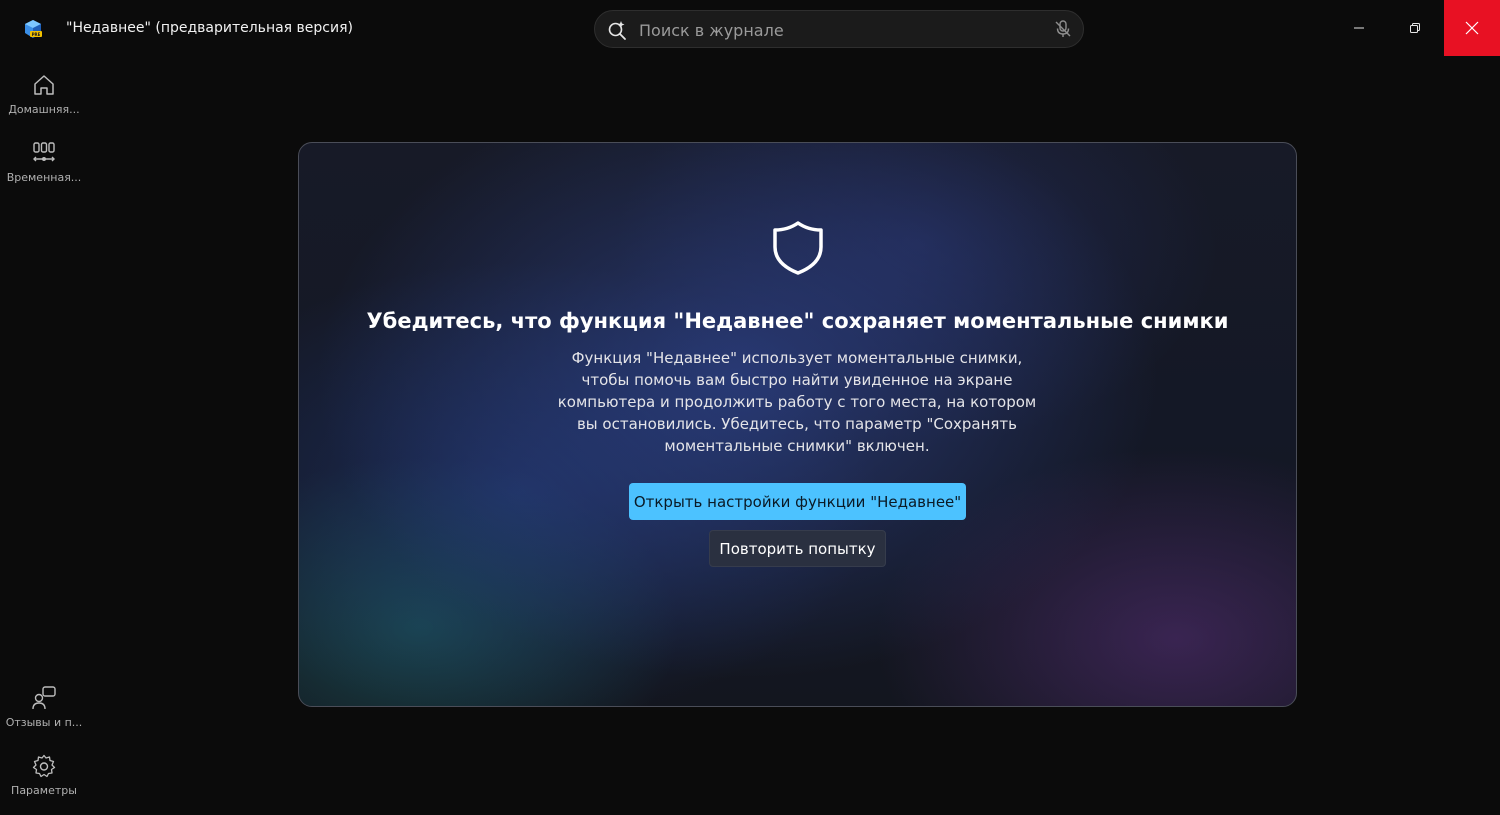  Describe the element at coordinates (33, 29) in the screenshot. I see `recall-app-icon: PRE` at that location.